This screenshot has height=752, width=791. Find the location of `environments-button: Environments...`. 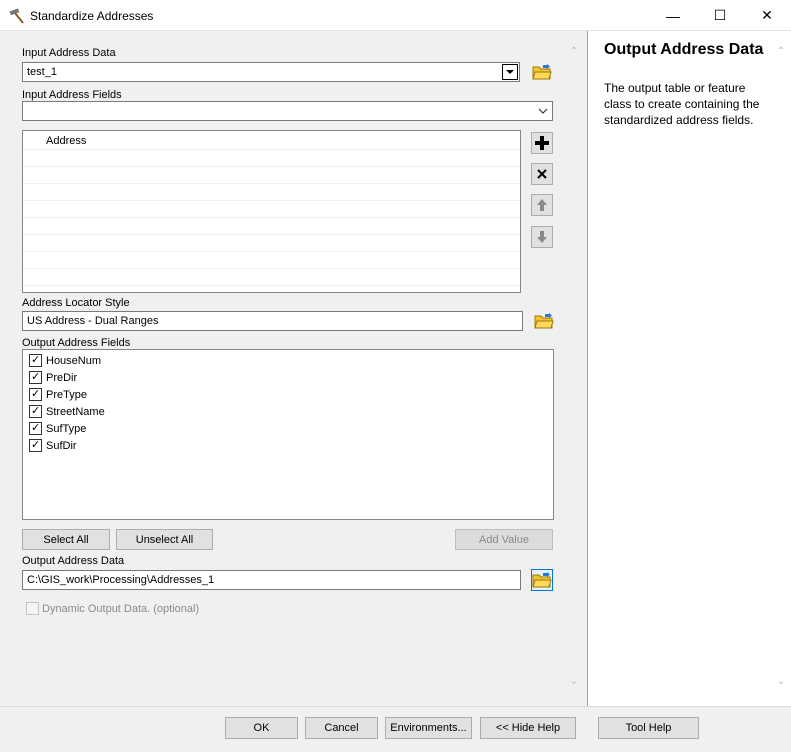

environments-button: Environments... is located at coordinates (428, 728).